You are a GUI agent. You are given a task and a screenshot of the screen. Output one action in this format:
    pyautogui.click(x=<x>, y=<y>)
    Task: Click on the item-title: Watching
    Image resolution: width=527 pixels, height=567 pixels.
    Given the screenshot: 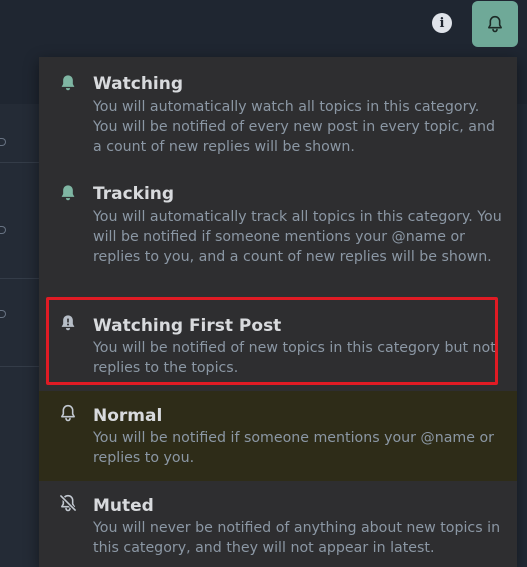 What is the action you would take?
    pyautogui.click(x=138, y=84)
    